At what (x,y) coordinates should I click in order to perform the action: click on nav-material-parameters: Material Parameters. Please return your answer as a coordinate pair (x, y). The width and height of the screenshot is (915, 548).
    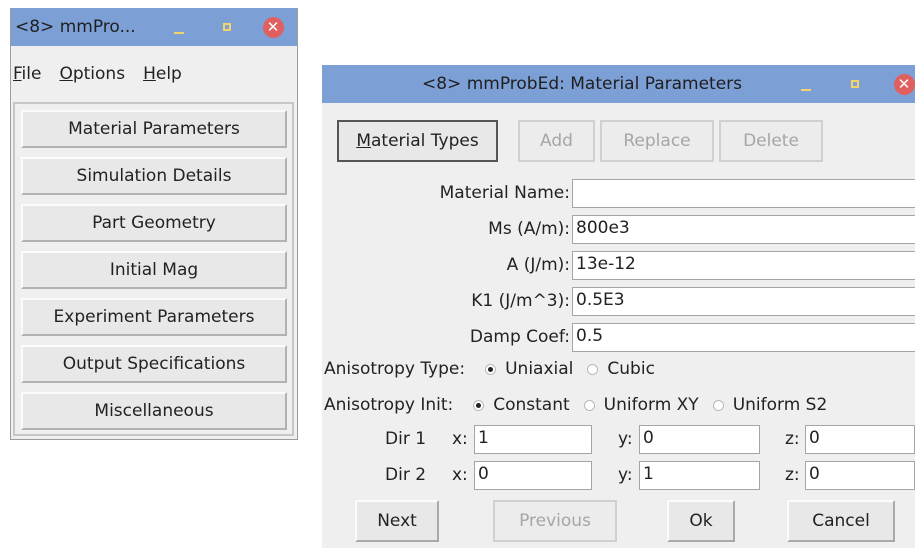
    Looking at the image, I should click on (154, 129).